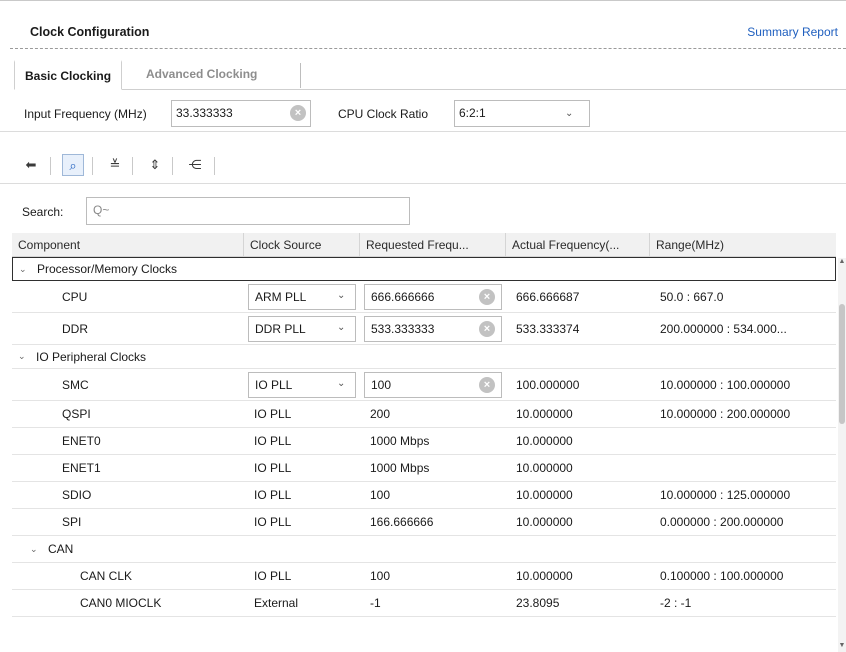 The height and width of the screenshot is (652, 846). I want to click on page-title: Clock Configuration, so click(90, 32).